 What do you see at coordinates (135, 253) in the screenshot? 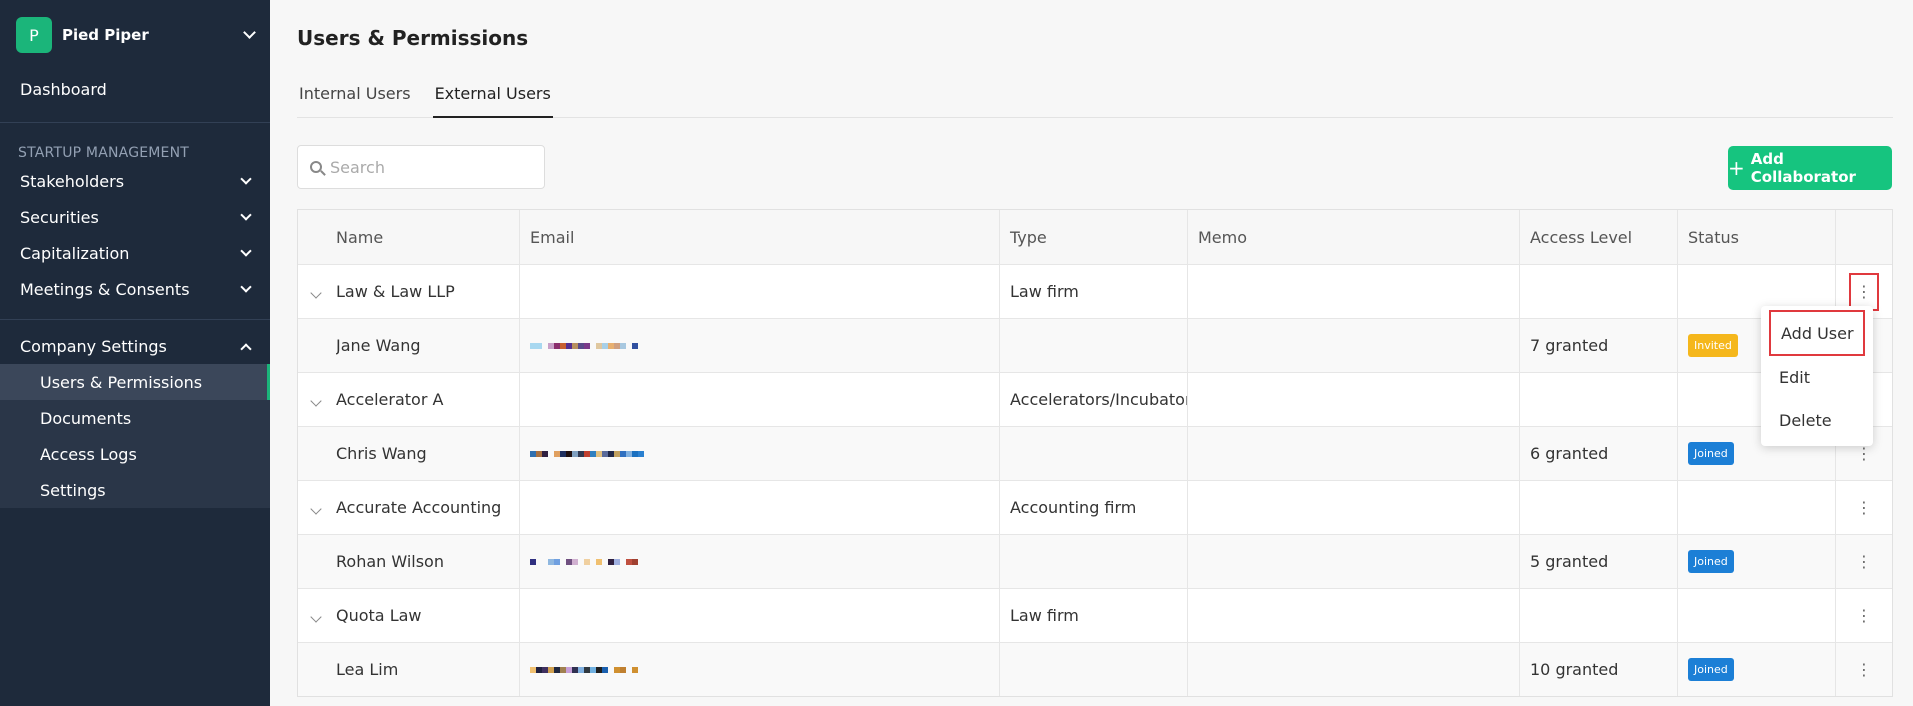
I see `sidebar-item-capitalization: Capitalization` at bounding box center [135, 253].